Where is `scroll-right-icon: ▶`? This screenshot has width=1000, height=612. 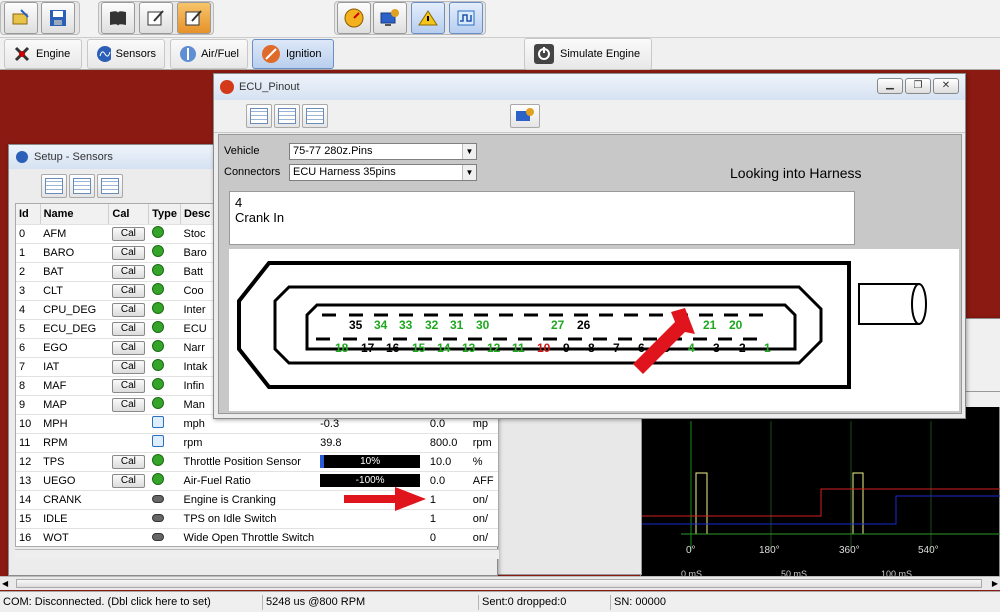
scroll-right-icon: ▶ is located at coordinates (995, 583).